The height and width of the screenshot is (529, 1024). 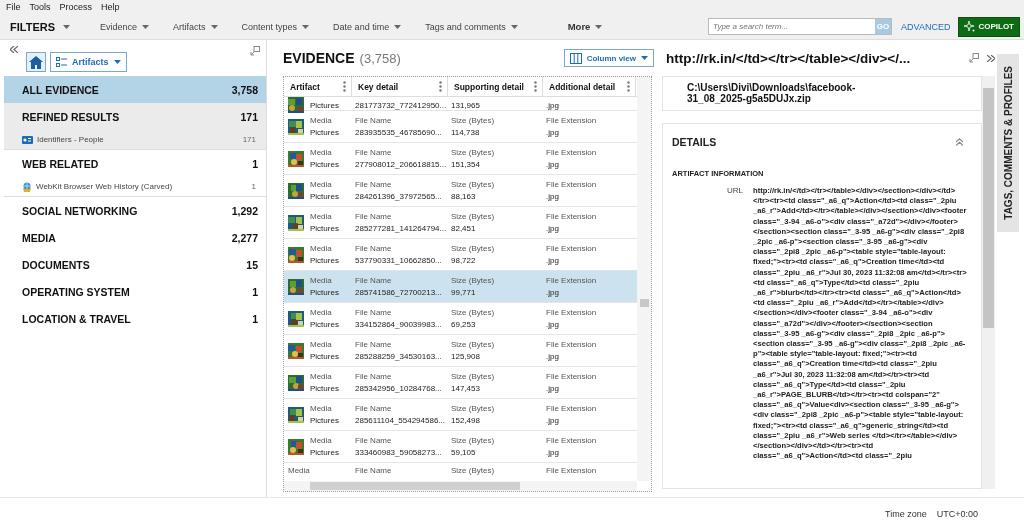 What do you see at coordinates (749, 98) in the screenshot?
I see `file-path: 31_08_2025-g5a5DUJx.zip` at bounding box center [749, 98].